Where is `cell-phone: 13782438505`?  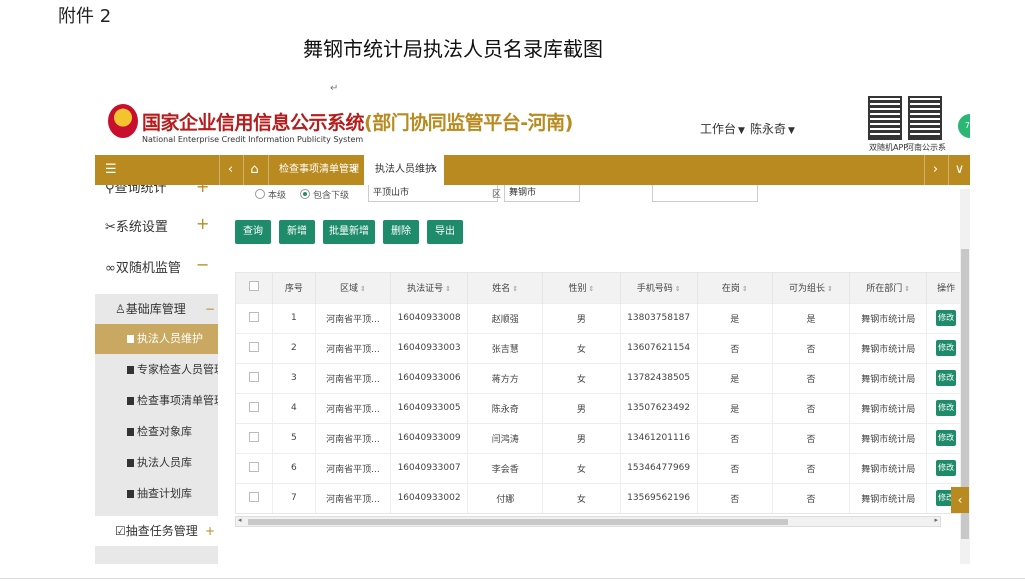 cell-phone: 13782438505 is located at coordinates (659, 377).